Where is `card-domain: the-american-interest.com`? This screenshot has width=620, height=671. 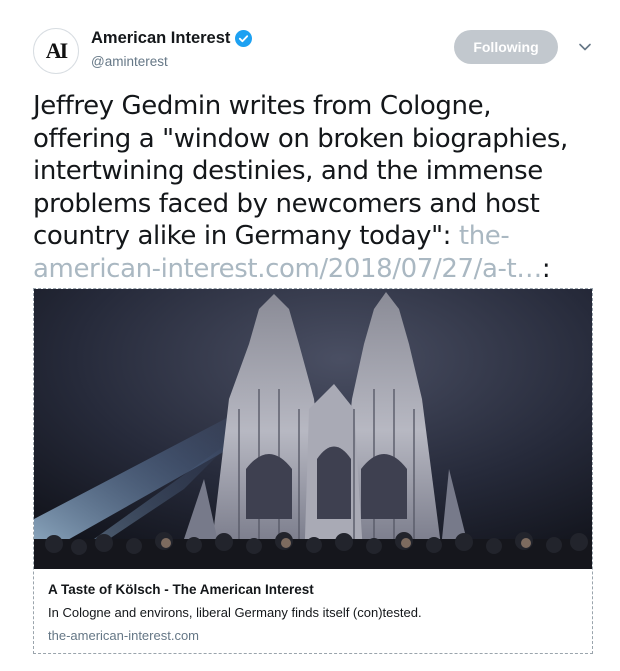
card-domain: the-american-interest.com is located at coordinates (123, 635).